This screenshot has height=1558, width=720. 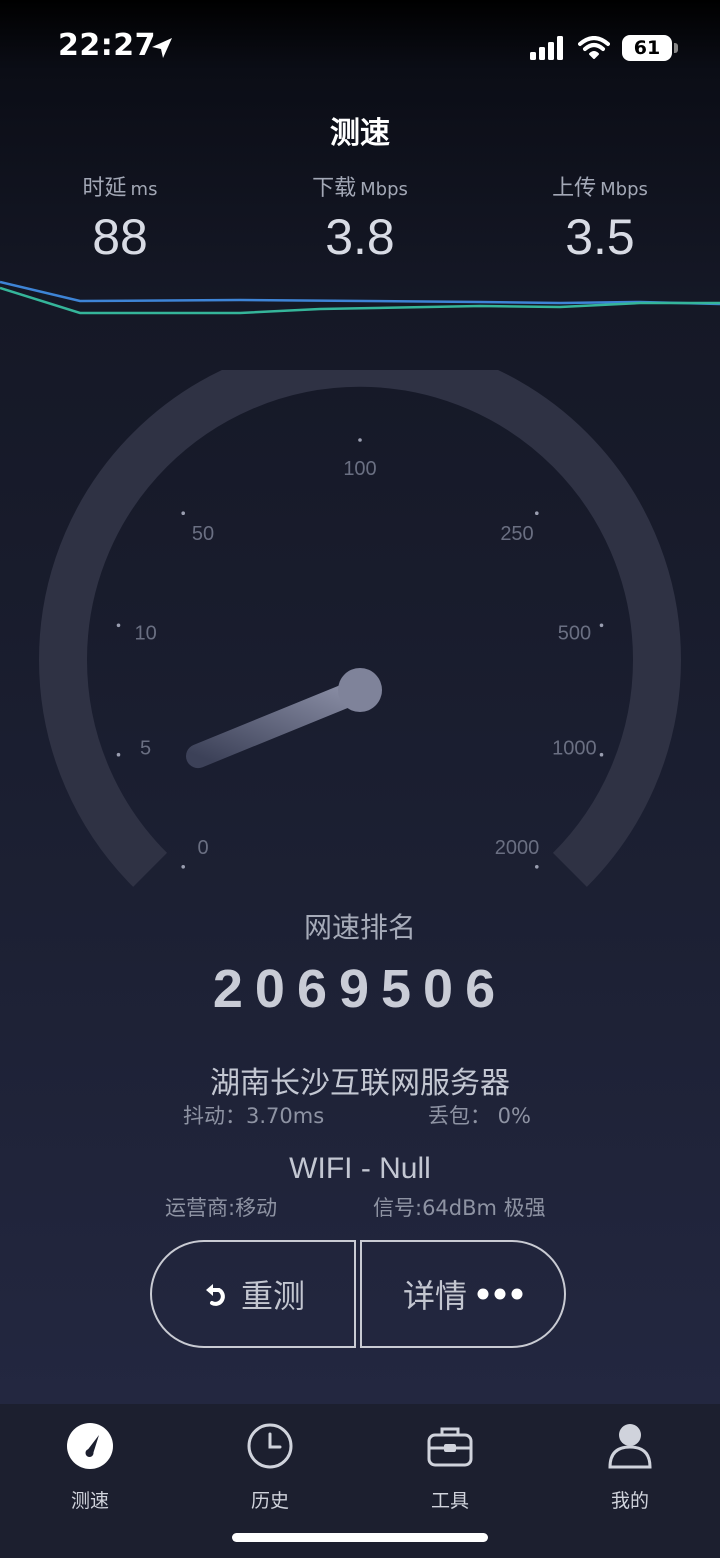 I want to click on speed-history-chart, so click(x=360, y=297).